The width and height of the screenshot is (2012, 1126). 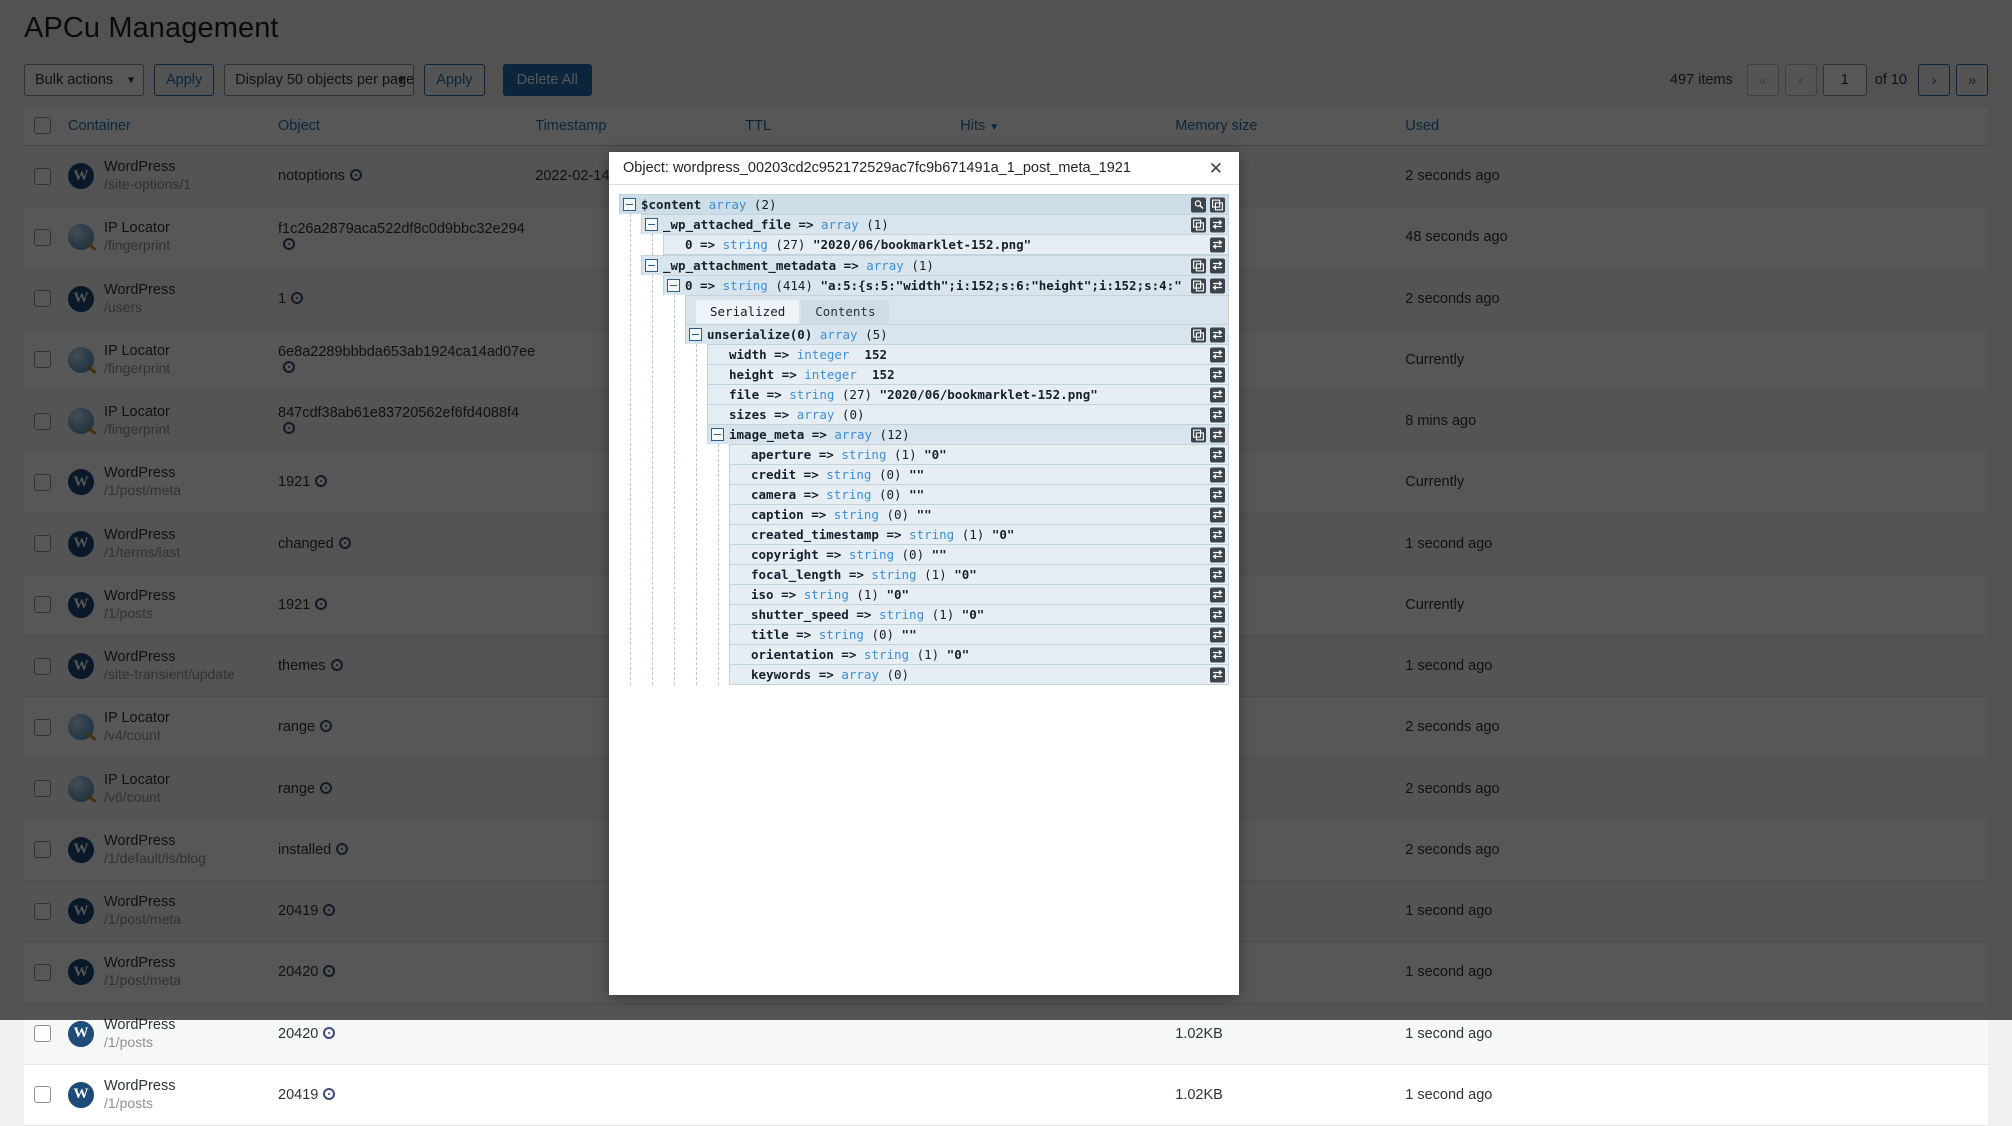 What do you see at coordinates (935, 224) in the screenshot?
I see `tree-row: _wp_attached_file => array (1)` at bounding box center [935, 224].